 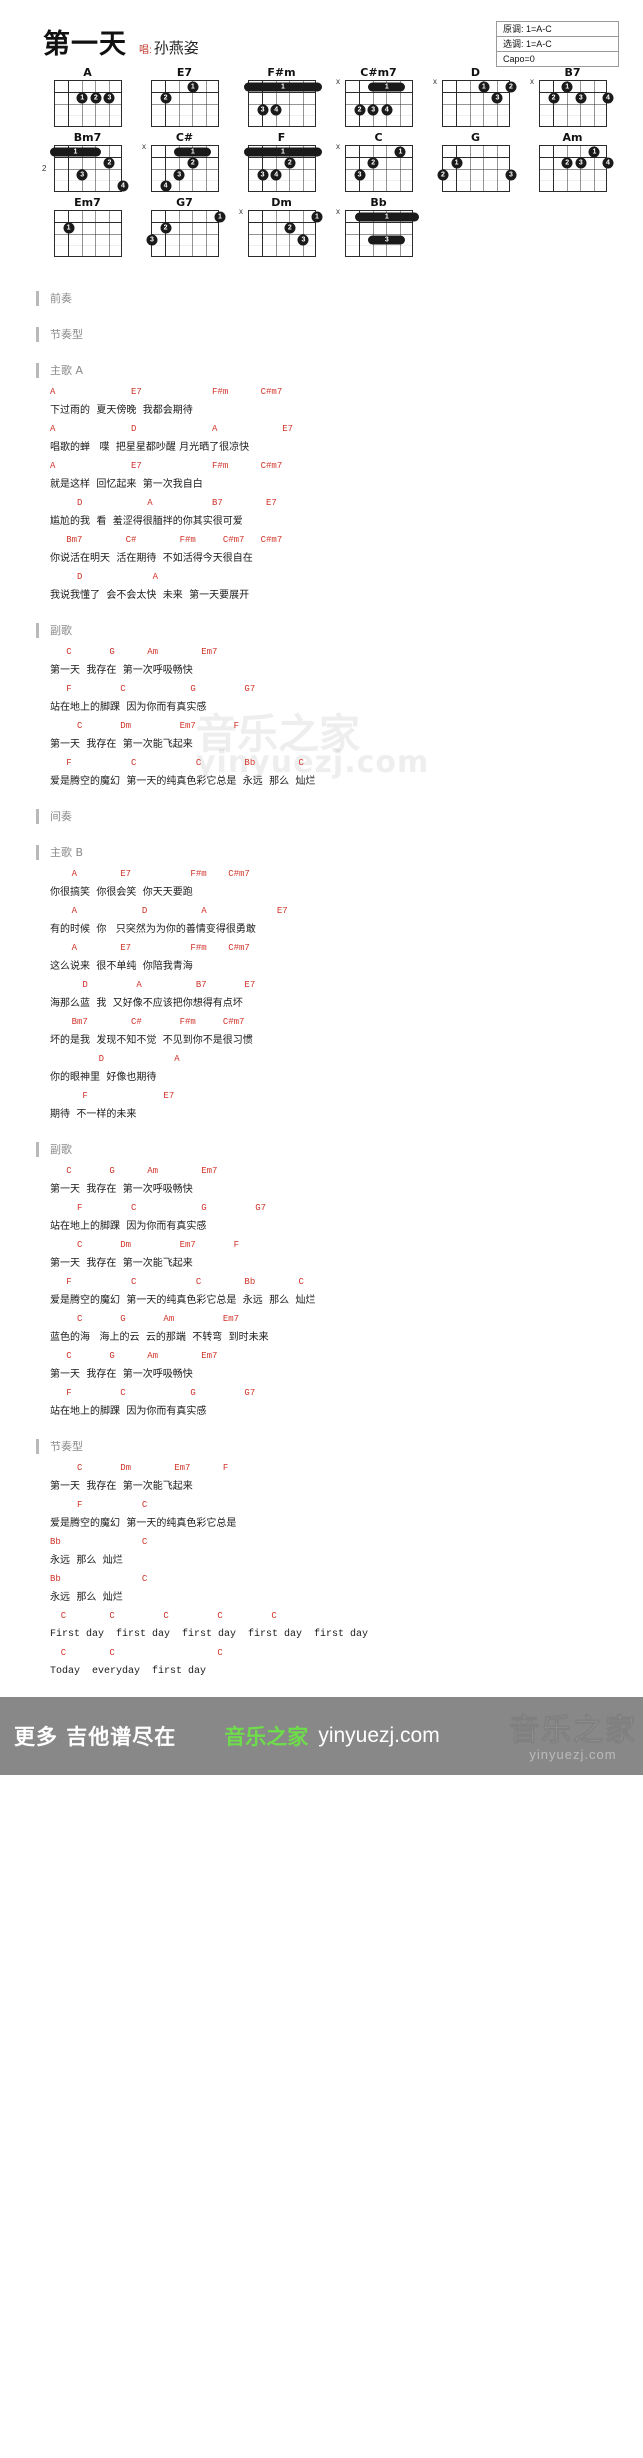 I want to click on chord-name-label: Bb, so click(x=378, y=202).